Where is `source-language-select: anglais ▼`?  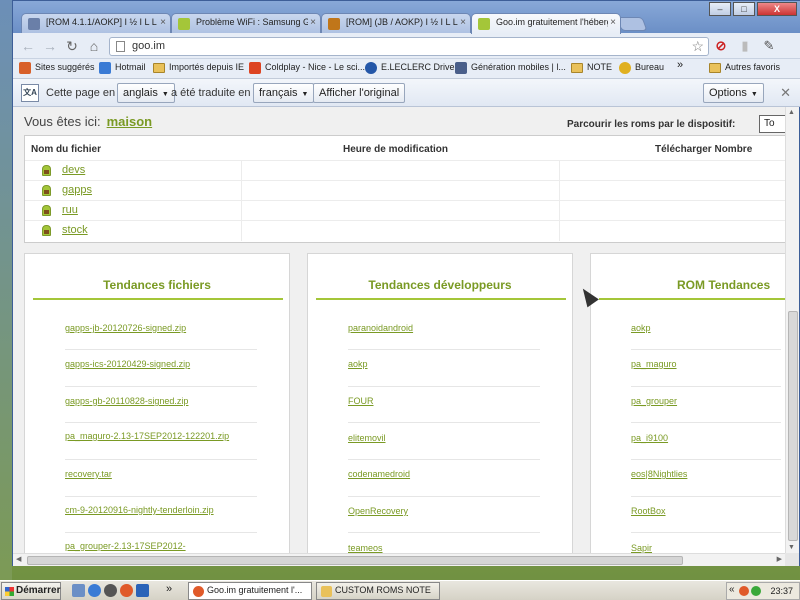 source-language-select: anglais ▼ is located at coordinates (146, 93).